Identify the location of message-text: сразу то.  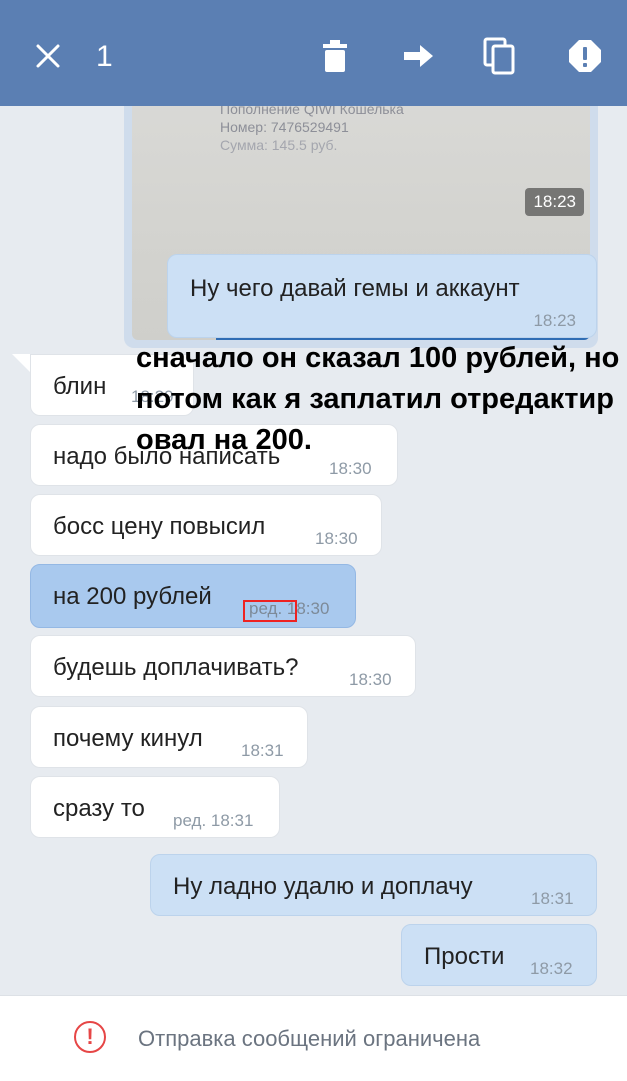
(99, 808).